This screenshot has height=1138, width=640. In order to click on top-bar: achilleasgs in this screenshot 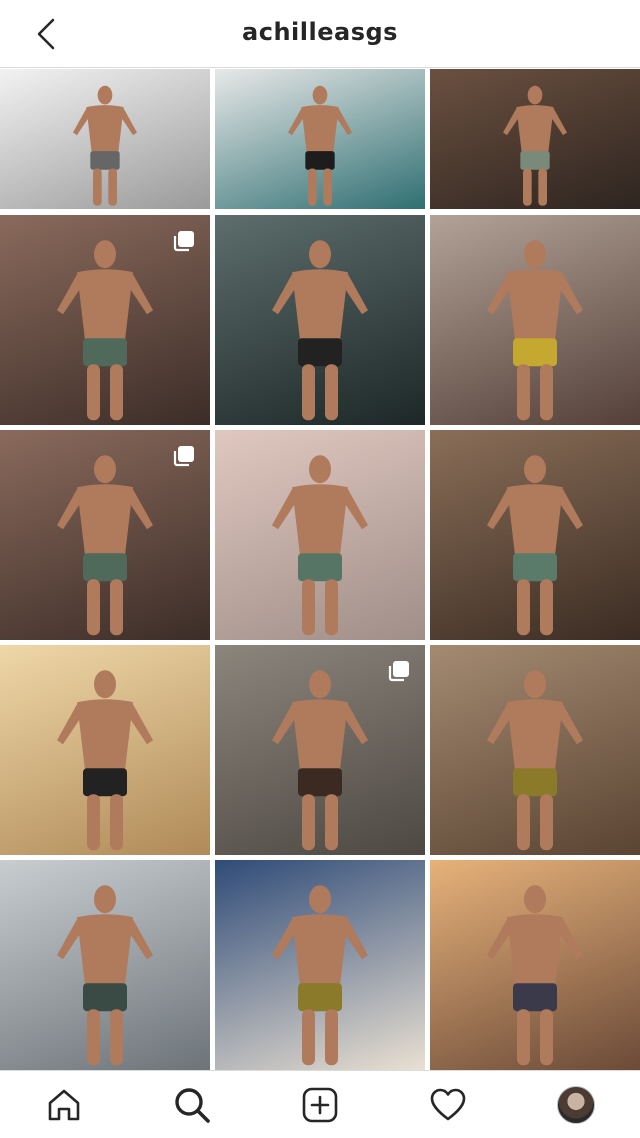, I will do `click(320, 34)`.